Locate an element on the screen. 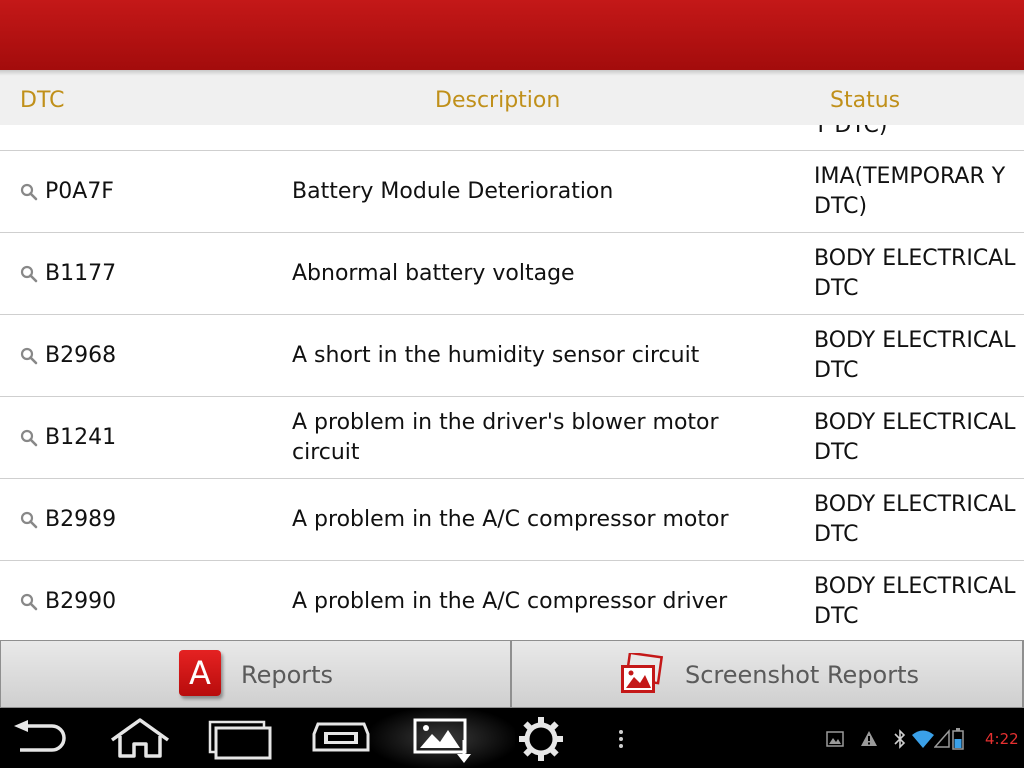 This screenshot has width=1024, height=768. column-header-description: Description is located at coordinates (498, 100).